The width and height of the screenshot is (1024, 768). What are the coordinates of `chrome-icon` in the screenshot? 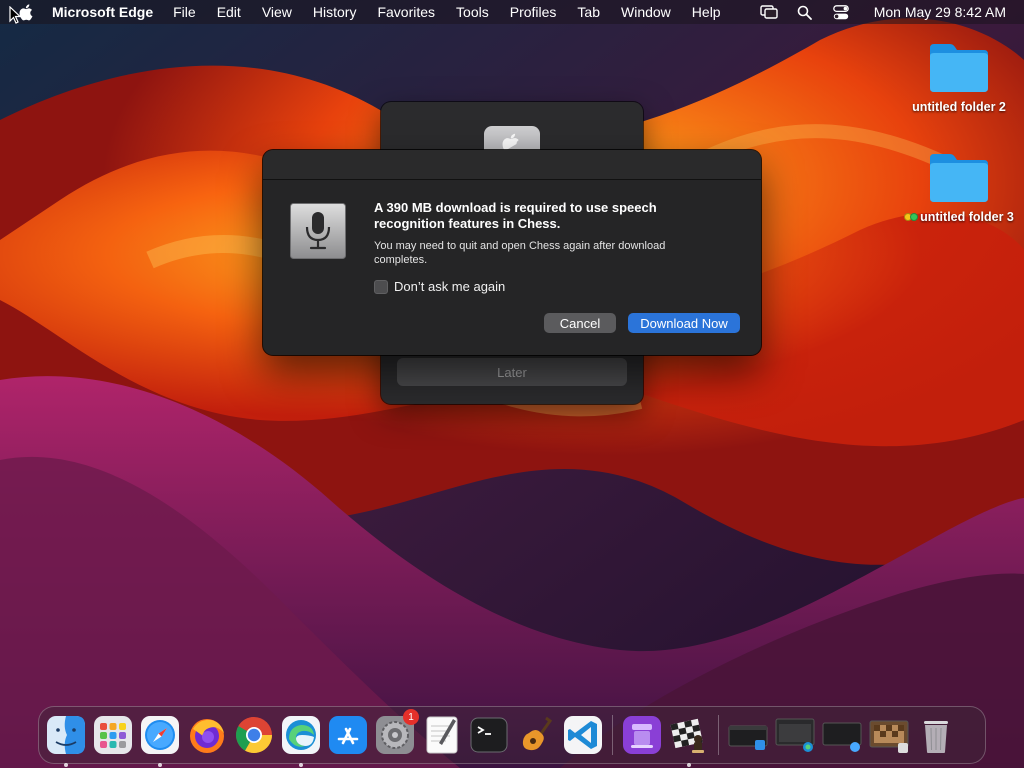 It's located at (253, 735).